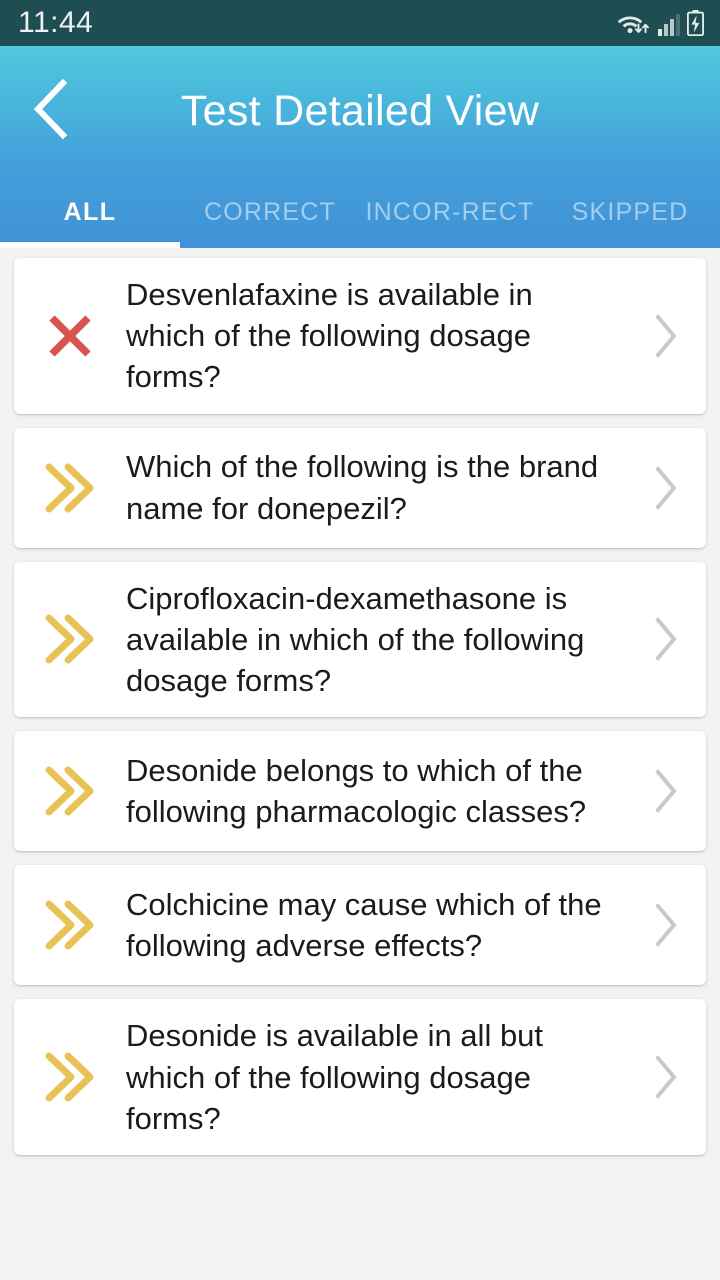  What do you see at coordinates (56, 22) in the screenshot?
I see `status-bar-clock: 11:44` at bounding box center [56, 22].